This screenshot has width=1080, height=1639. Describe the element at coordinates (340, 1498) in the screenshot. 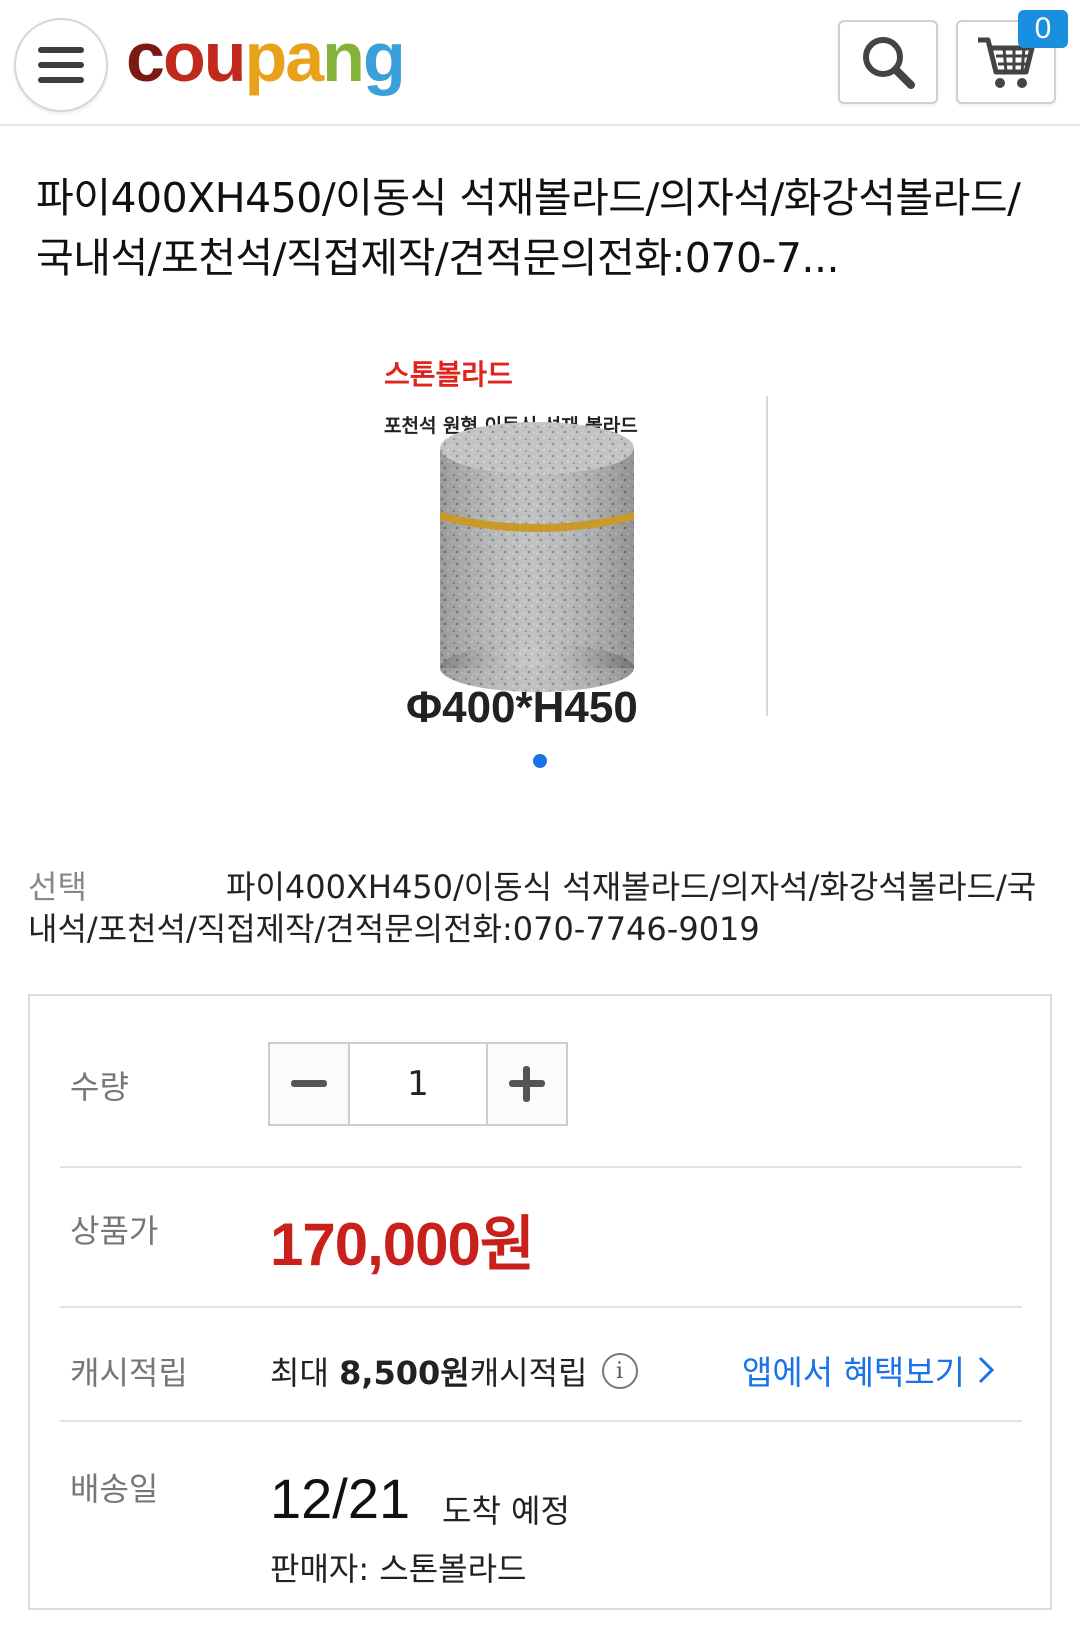

I see `delivery-date: 12/21` at that location.